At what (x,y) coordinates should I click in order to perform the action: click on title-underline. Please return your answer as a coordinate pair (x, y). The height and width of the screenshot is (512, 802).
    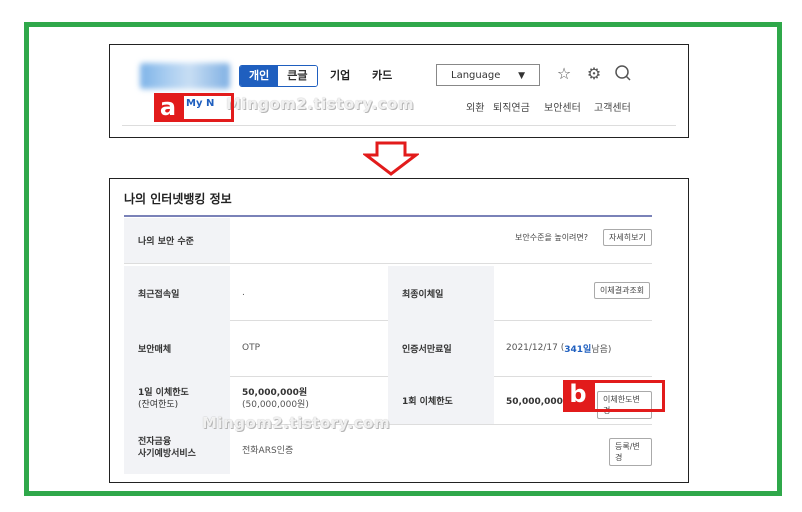
    Looking at the image, I should click on (388, 216).